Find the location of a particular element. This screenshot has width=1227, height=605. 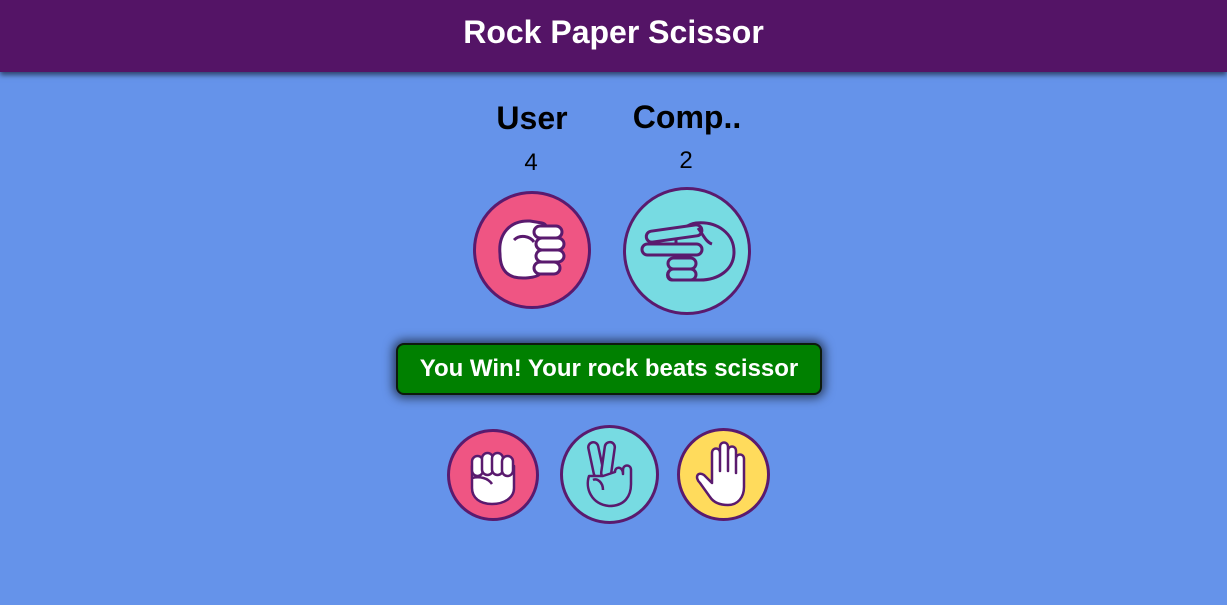

peace-hand-icon is located at coordinates (609, 474).